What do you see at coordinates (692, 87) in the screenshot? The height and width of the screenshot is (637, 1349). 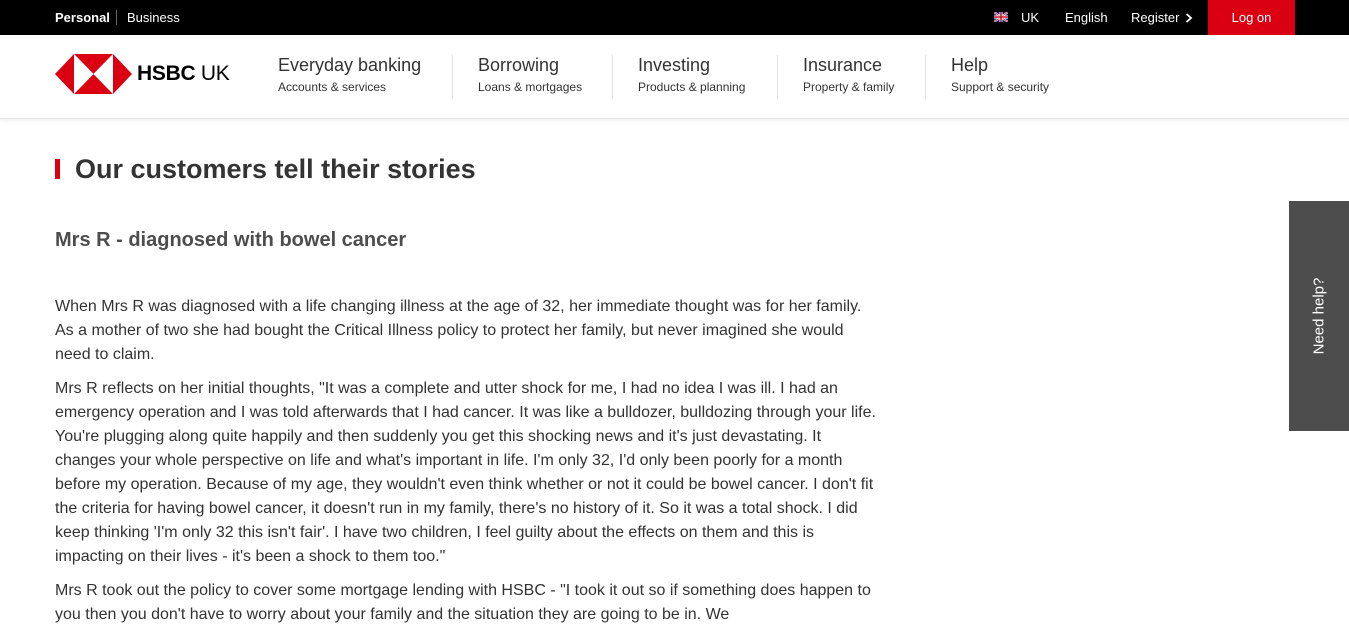 I see `nav-subtitle: Products & planning` at bounding box center [692, 87].